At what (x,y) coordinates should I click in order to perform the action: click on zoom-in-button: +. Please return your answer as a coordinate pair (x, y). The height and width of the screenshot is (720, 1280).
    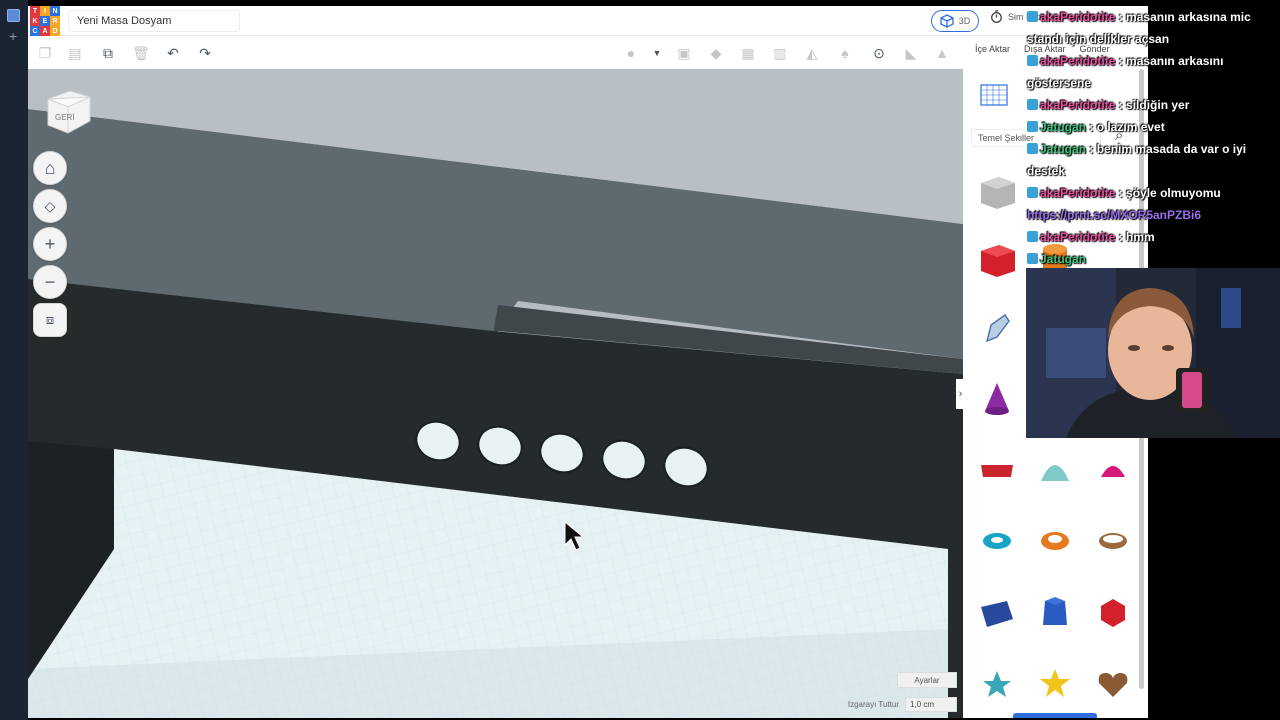
    Looking at the image, I should click on (50, 244).